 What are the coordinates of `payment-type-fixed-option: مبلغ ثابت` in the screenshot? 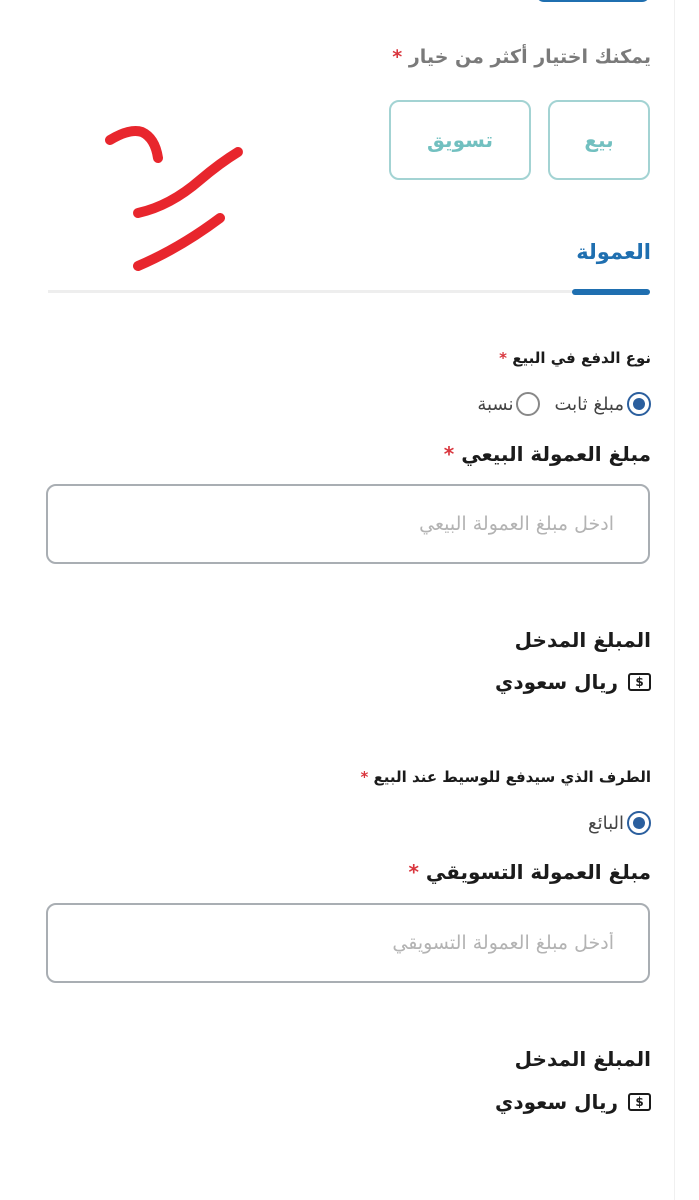 It's located at (602, 404).